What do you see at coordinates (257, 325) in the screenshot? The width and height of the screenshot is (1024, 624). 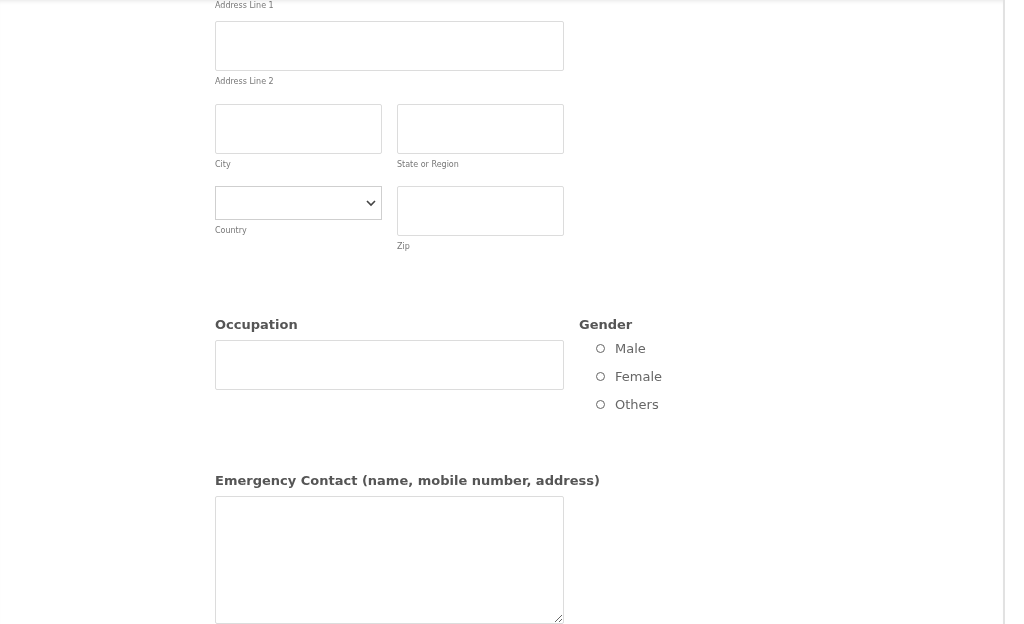 I see `field-label: Occupation` at bounding box center [257, 325].